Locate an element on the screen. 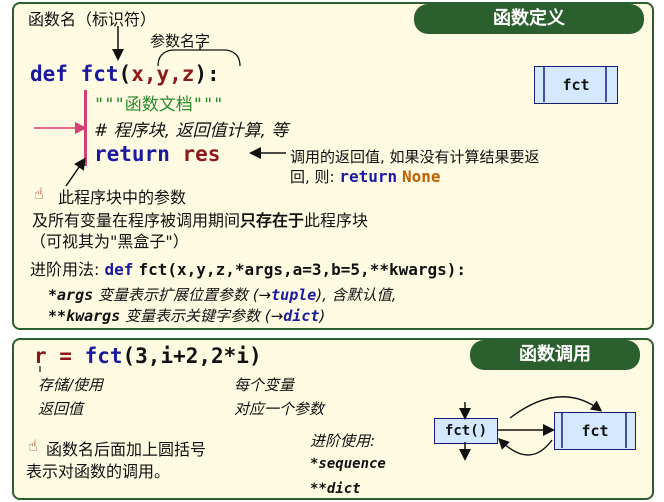 This screenshot has width=664, height=502. def-paren-open: ( is located at coordinates (125, 74).